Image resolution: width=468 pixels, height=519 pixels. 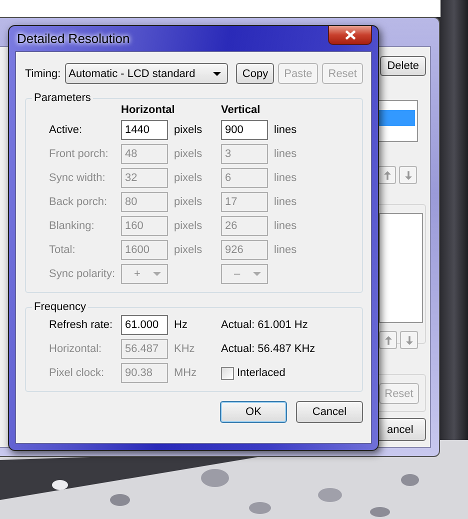 What do you see at coordinates (185, 373) in the screenshot?
I see `unit-label: MHz` at bounding box center [185, 373].